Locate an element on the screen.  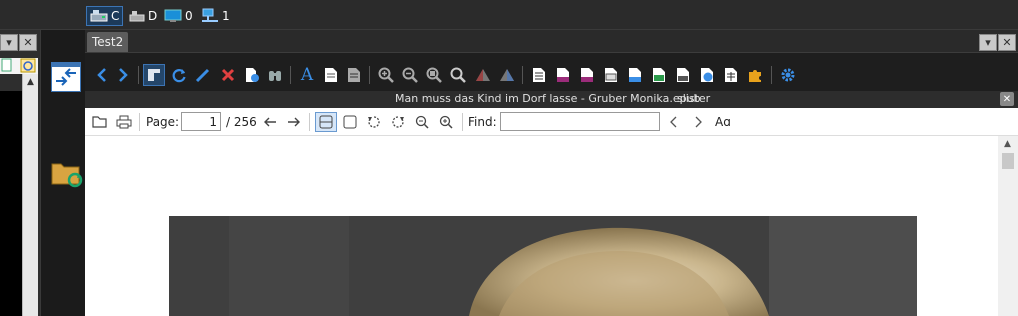
puzzle-icon is located at coordinates (755, 76).